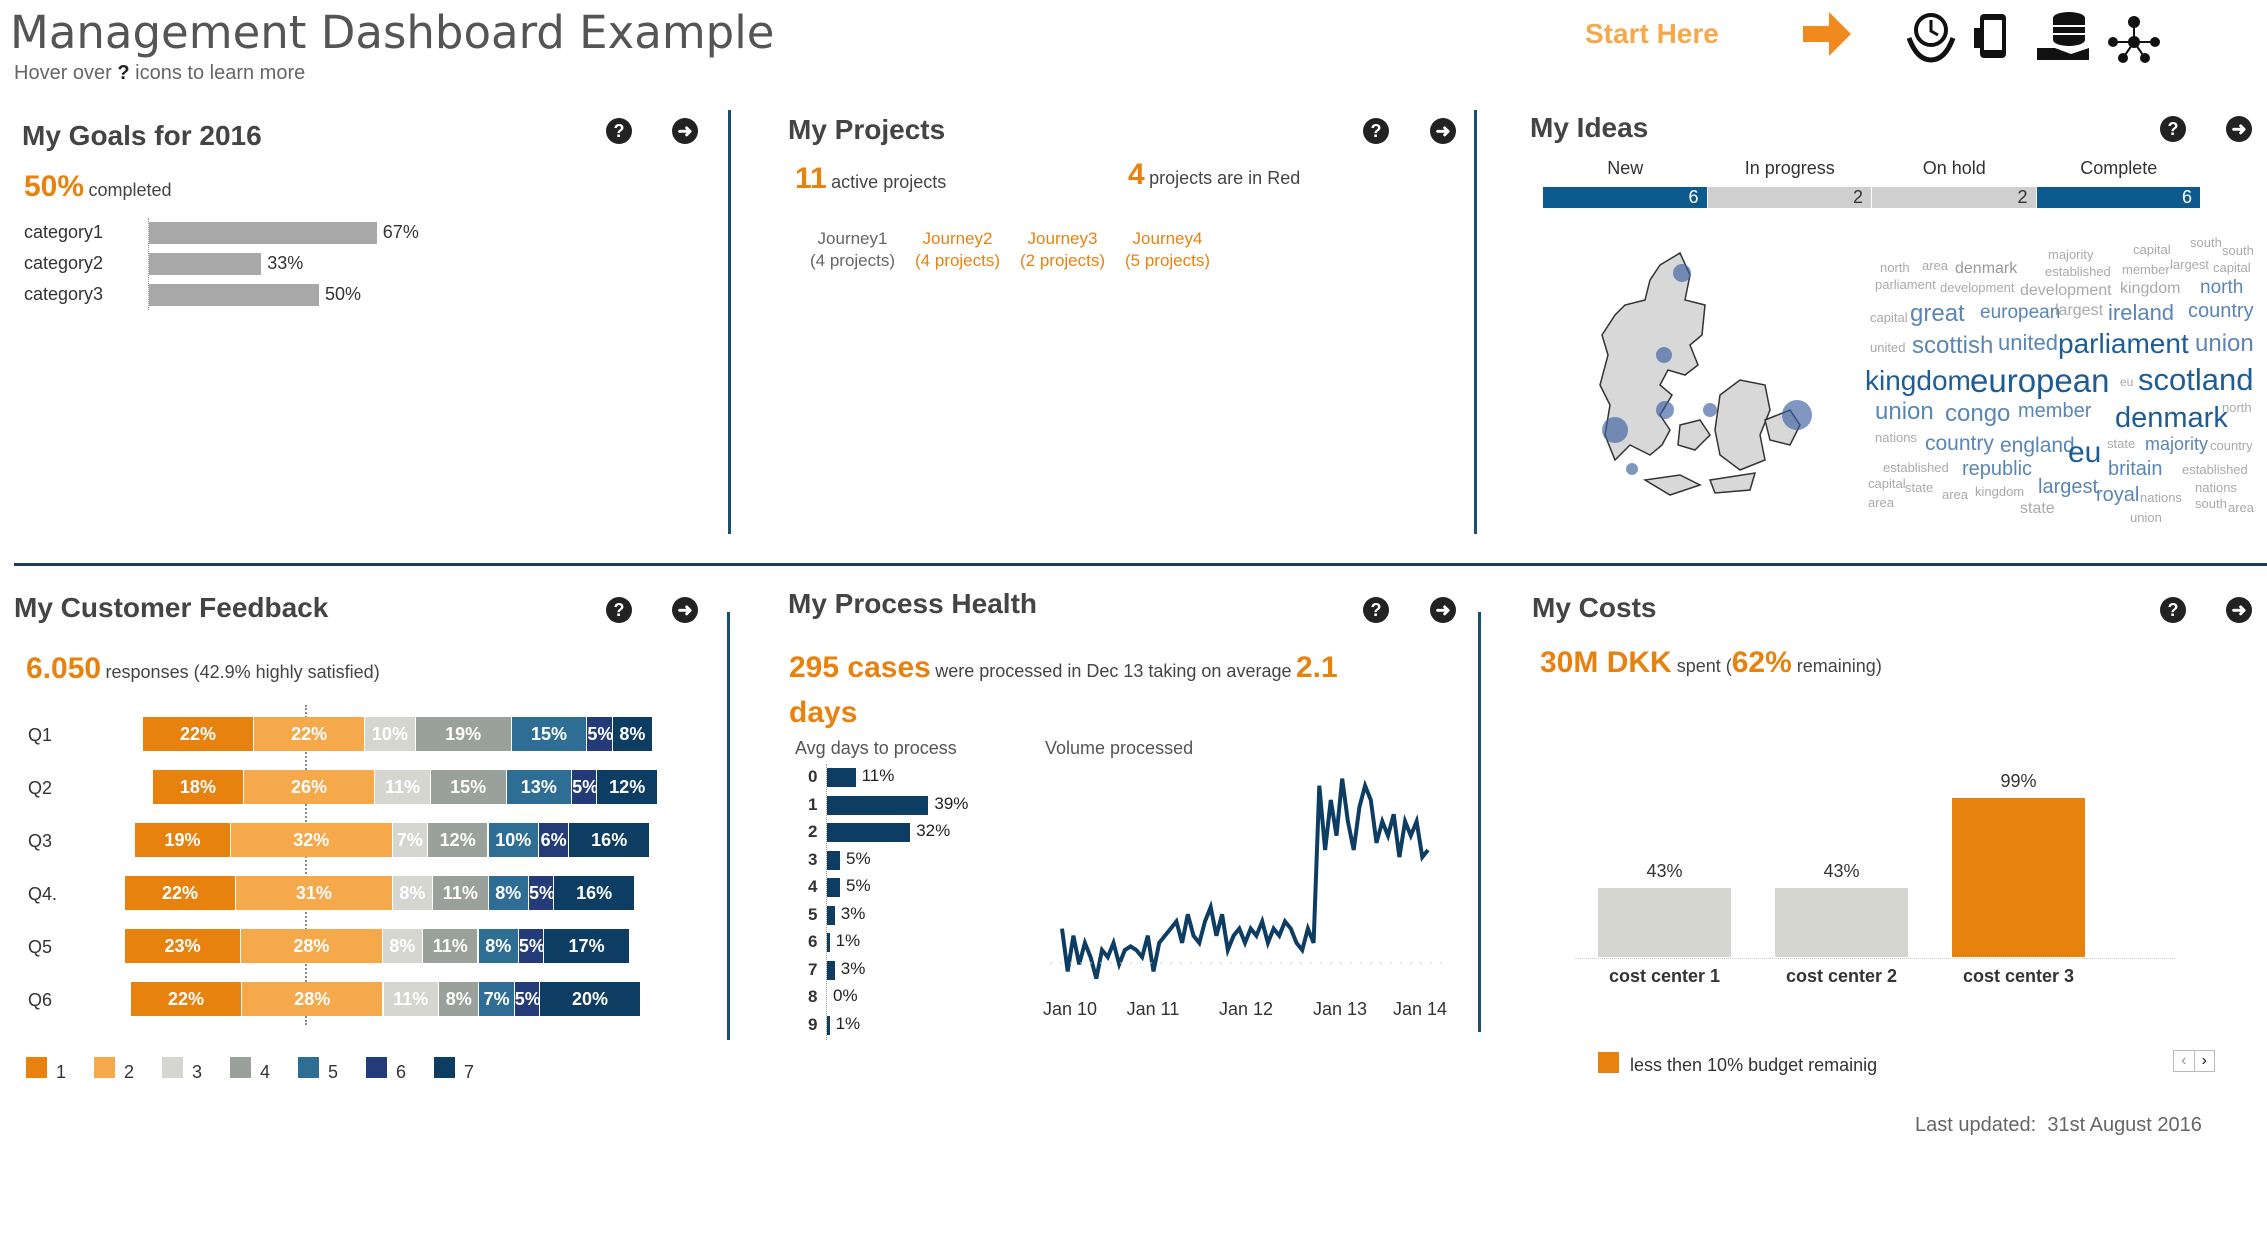  I want to click on word-cloud-word: republic, so click(1997, 469).